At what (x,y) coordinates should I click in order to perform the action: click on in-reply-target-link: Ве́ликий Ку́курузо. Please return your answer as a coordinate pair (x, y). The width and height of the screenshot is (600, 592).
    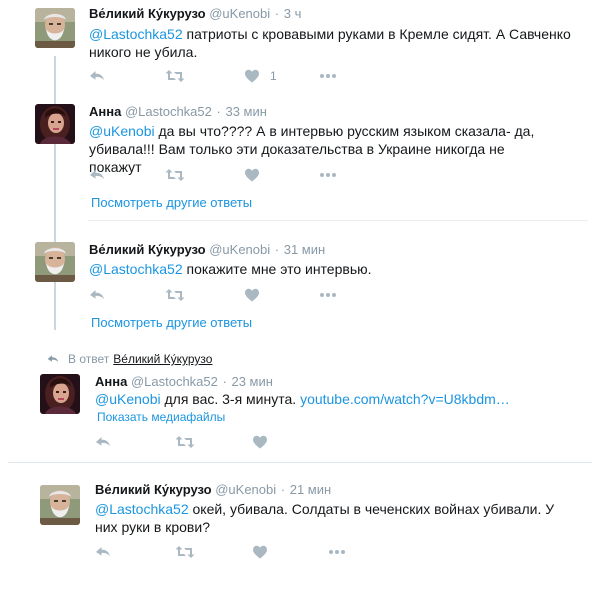
    Looking at the image, I should click on (162, 359).